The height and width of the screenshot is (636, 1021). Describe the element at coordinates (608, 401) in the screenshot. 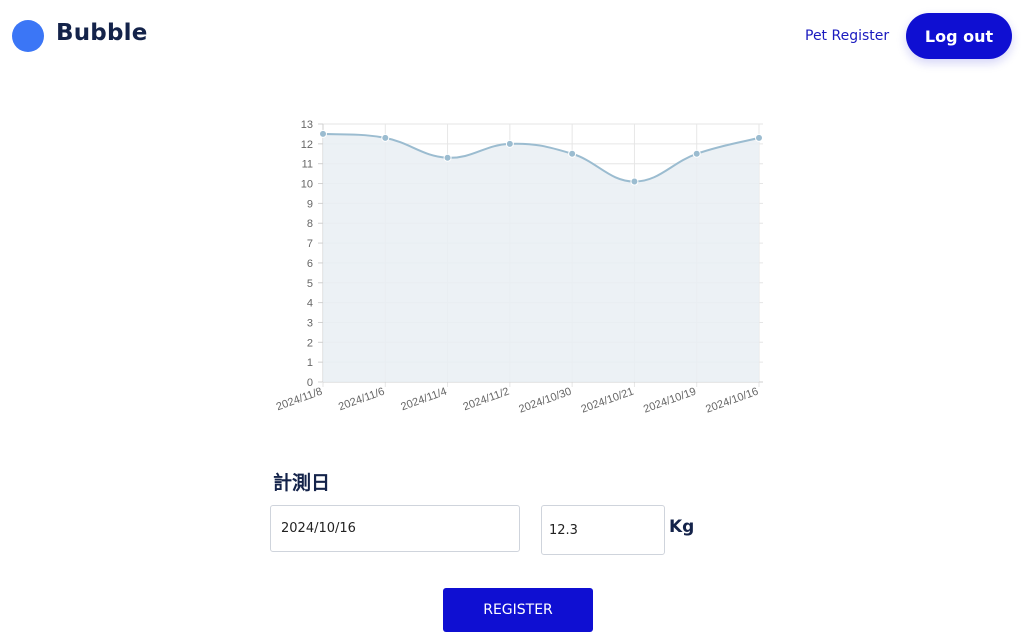

I see `x-tick-label: 2024/10/21` at that location.